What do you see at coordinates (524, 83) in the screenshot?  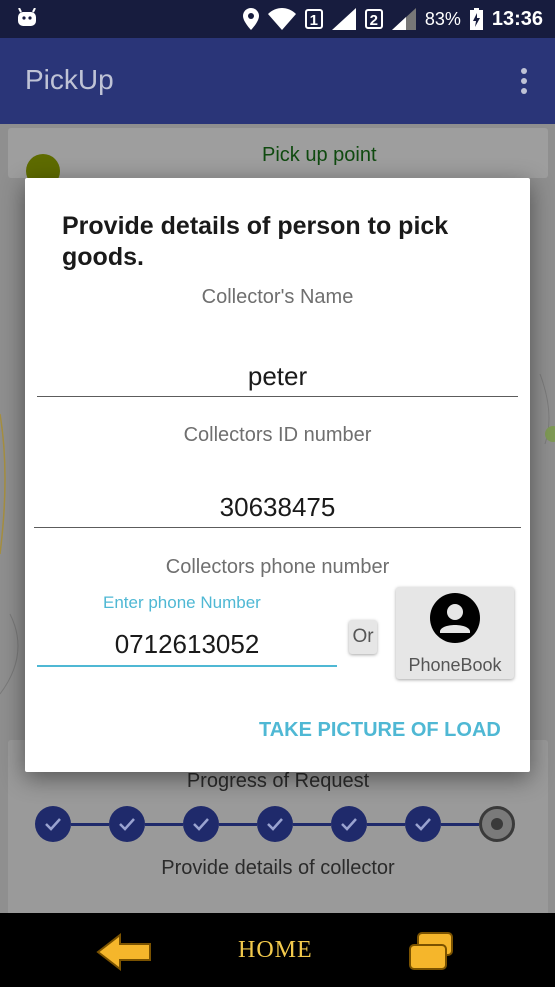 I see `overflow-menu-icon` at bounding box center [524, 83].